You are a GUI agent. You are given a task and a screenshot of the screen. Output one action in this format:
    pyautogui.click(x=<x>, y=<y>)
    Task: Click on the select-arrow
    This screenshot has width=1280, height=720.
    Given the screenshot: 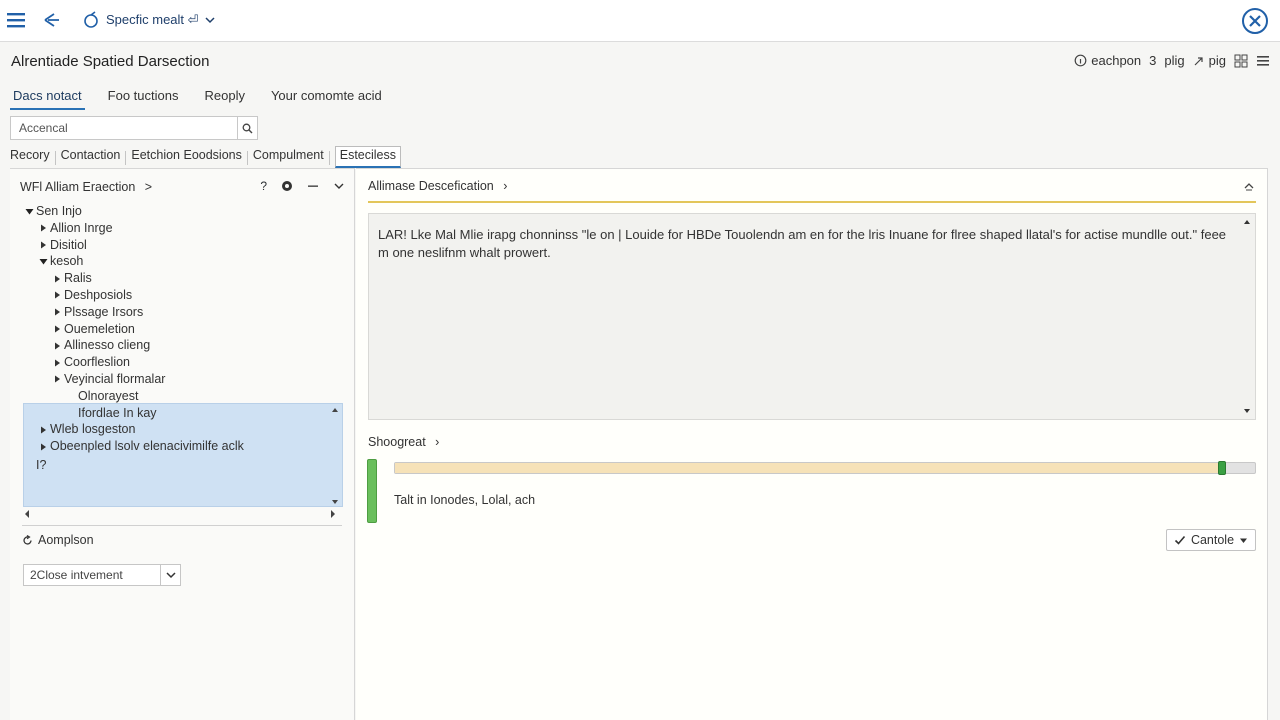 What is the action you would take?
    pyautogui.click(x=170, y=575)
    